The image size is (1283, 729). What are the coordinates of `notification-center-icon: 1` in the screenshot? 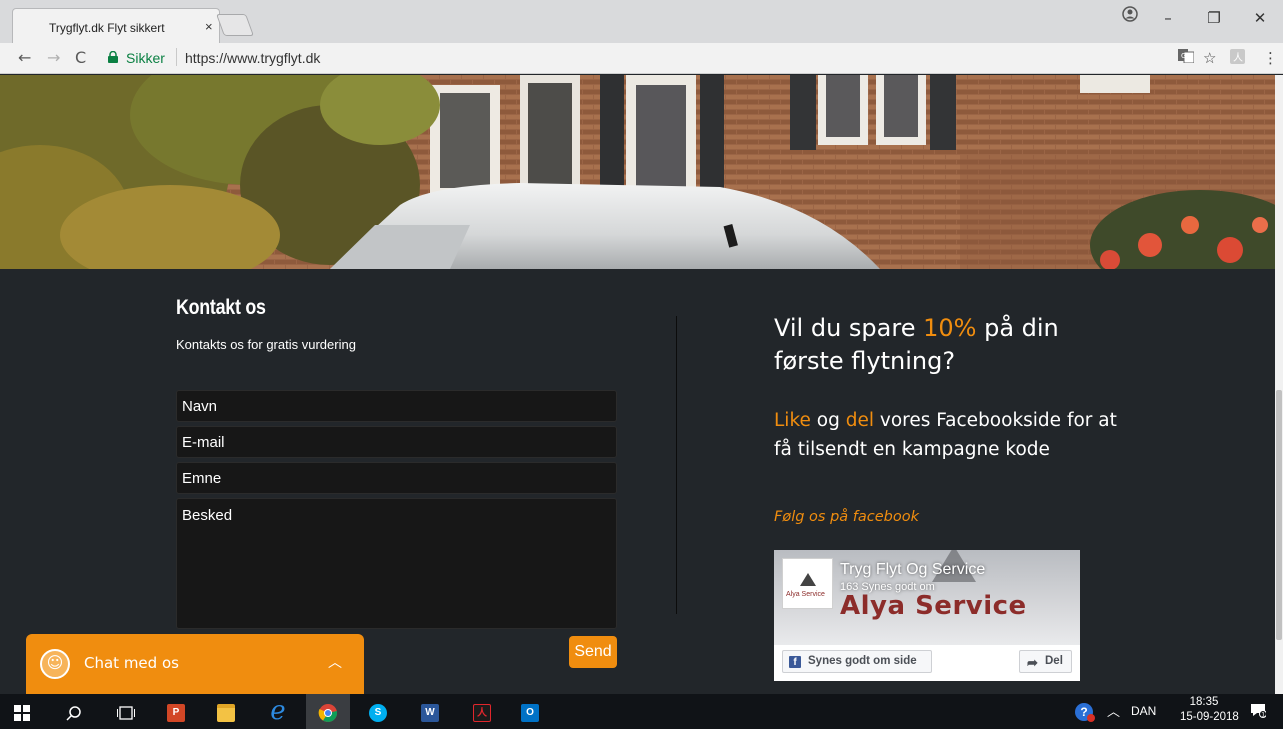 It's located at (1258, 712).